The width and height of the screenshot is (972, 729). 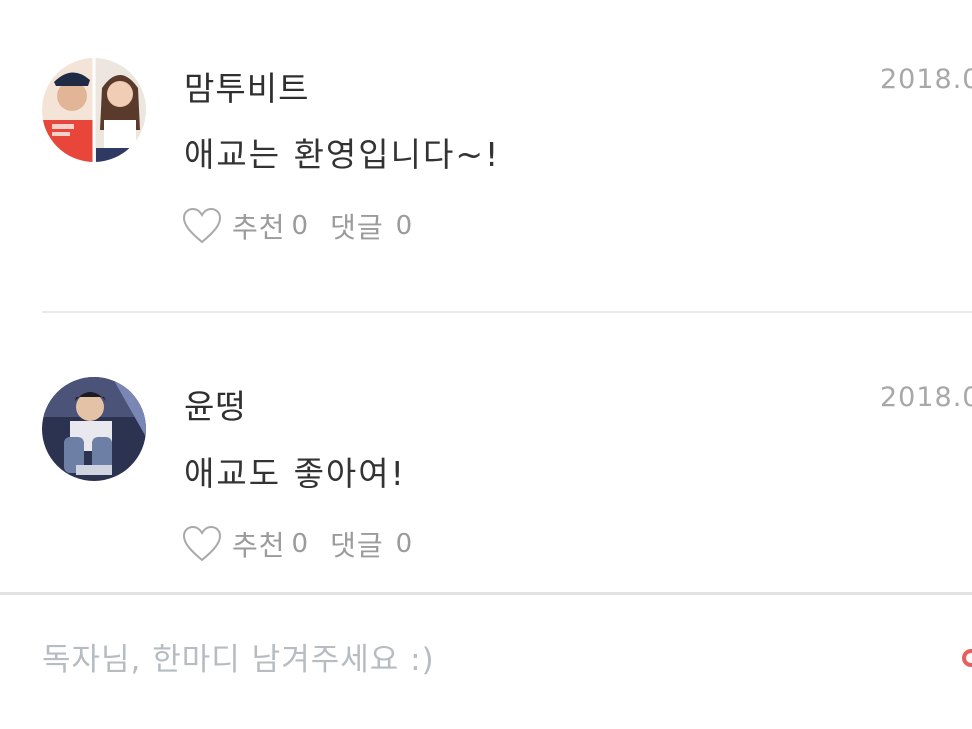 I want to click on comment-divider, so click(x=507, y=312).